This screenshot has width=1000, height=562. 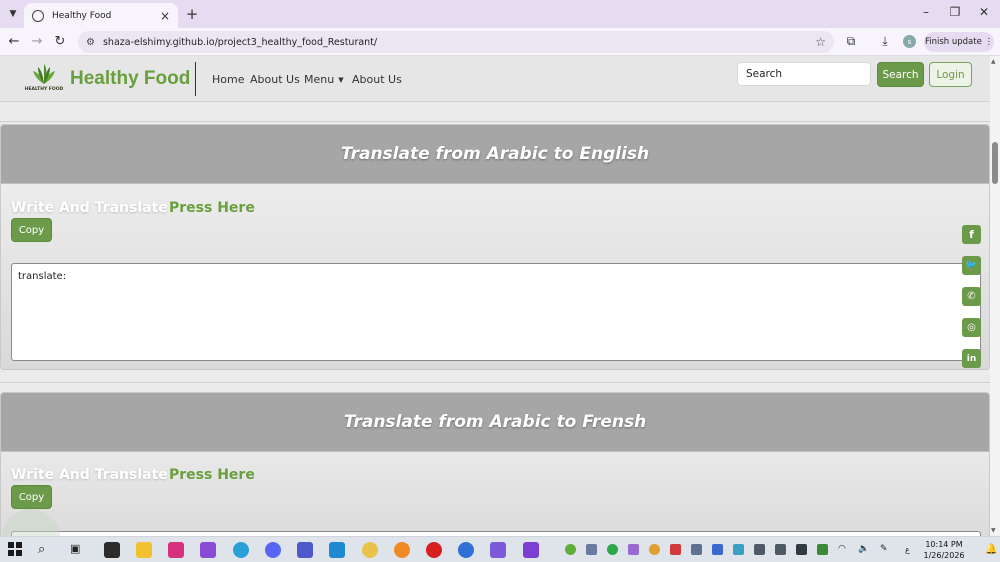 I want to click on windows-taskbar: ⌕ ▣ ◠ 🔈 ✎ ع 10:14 PM 1/26/2026 🔔, so click(x=500, y=549).